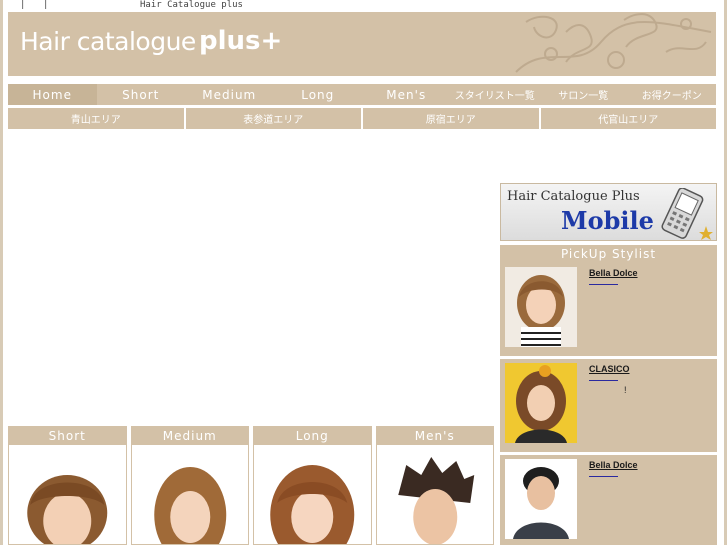 This screenshot has width=727, height=545. I want to click on nav-medium: Medium, so click(229, 94).